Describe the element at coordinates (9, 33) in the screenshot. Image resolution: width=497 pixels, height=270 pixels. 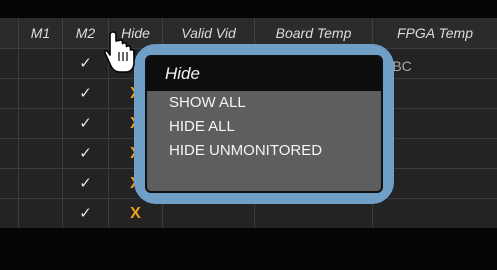
I see `header-leading-cell` at that location.